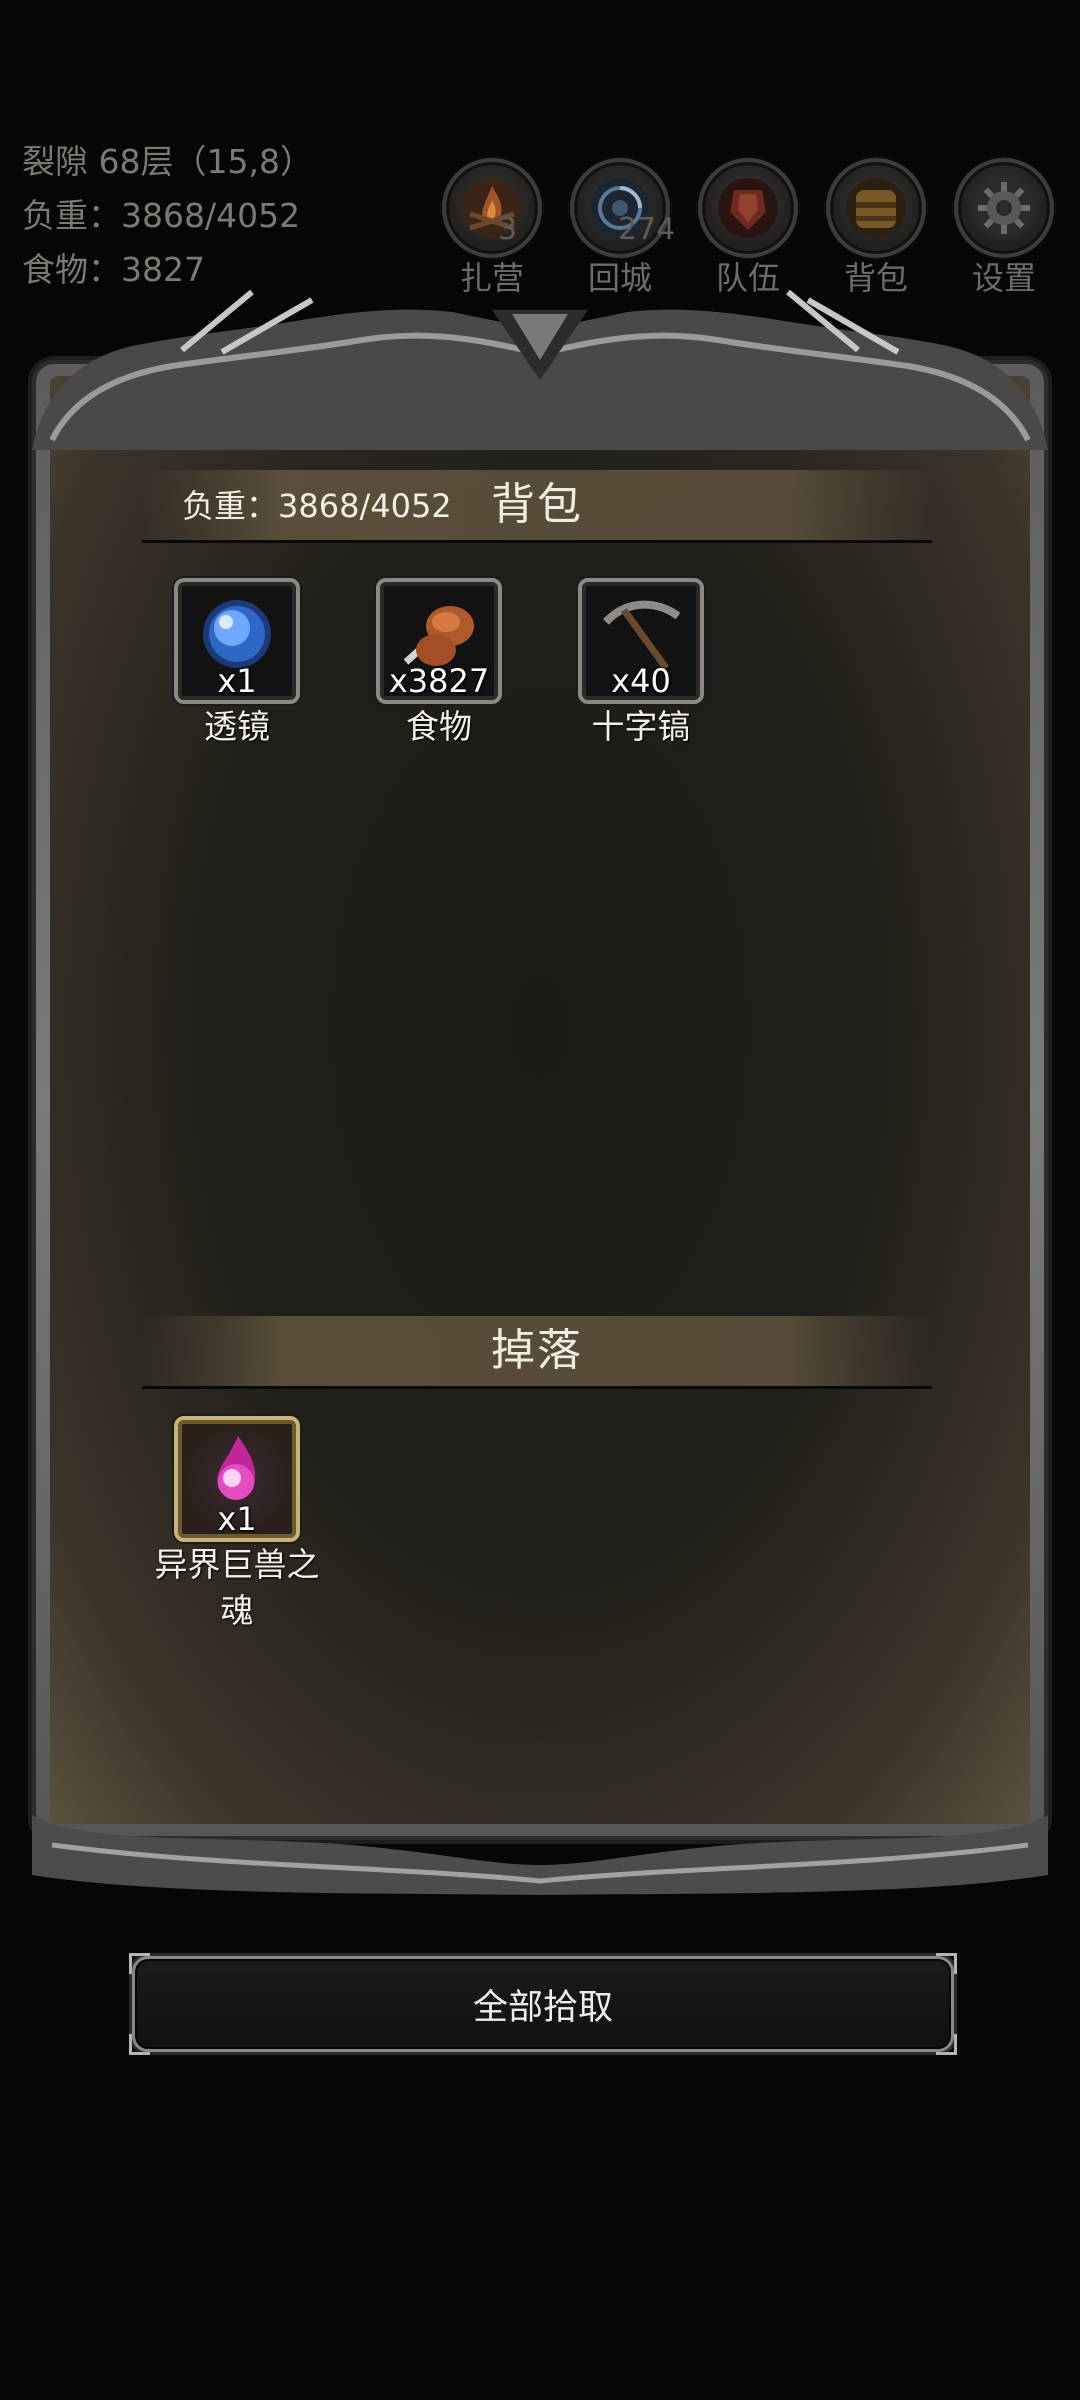  I want to click on item-quantity: x3827, so click(439, 681).